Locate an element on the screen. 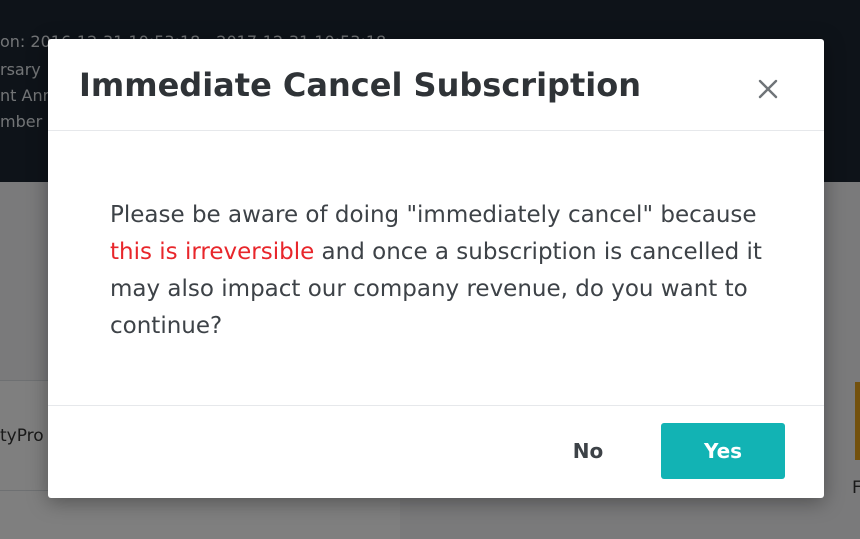 The image size is (860, 539). dialog-title: Immediate Cancel Subscription is located at coordinates (360, 85).